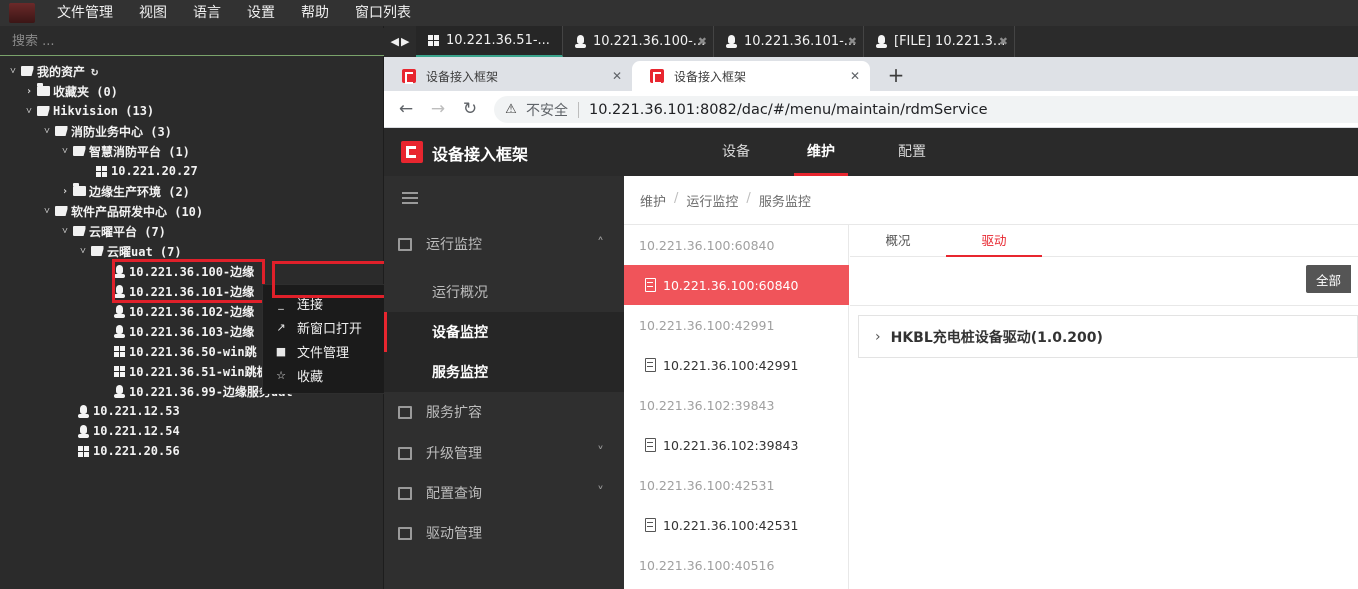 The image size is (1358, 589). Describe the element at coordinates (504, 372) in the screenshot. I see `side-service-monitor: 服务监控` at that location.